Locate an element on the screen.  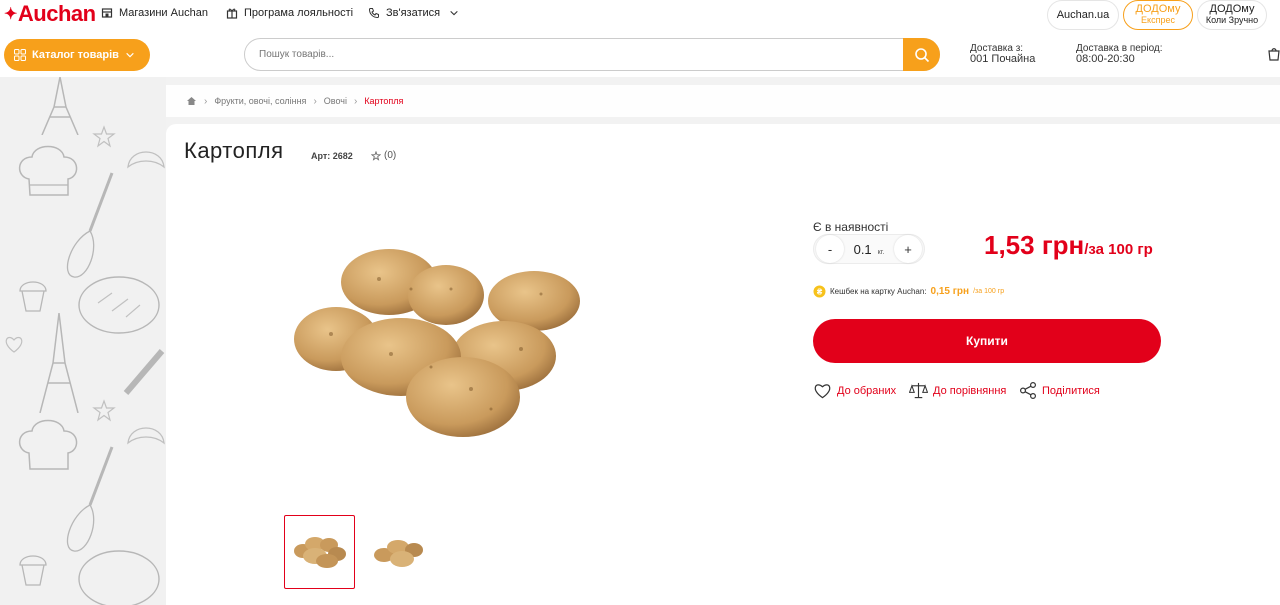
delivery-period: Доставка в період: 08:00-20:30 is located at coordinates (1119, 54).